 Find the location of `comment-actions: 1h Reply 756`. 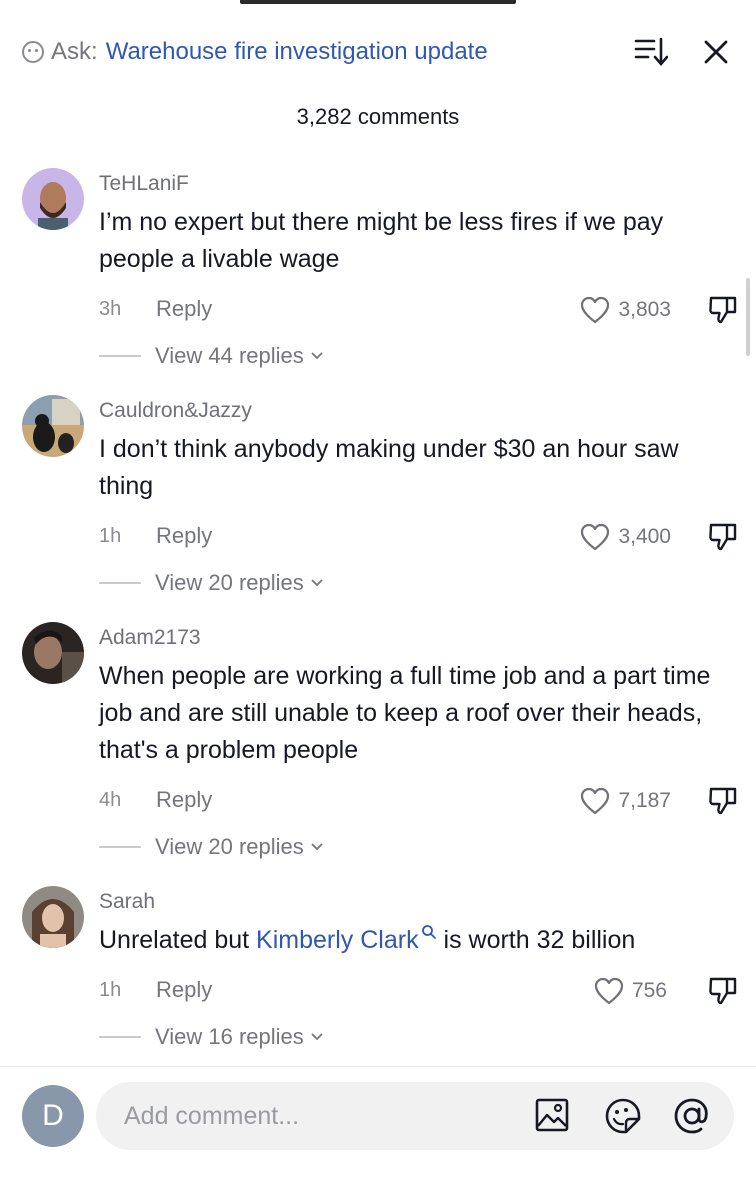

comment-actions: 1h Reply 756 is located at coordinates (419, 992).